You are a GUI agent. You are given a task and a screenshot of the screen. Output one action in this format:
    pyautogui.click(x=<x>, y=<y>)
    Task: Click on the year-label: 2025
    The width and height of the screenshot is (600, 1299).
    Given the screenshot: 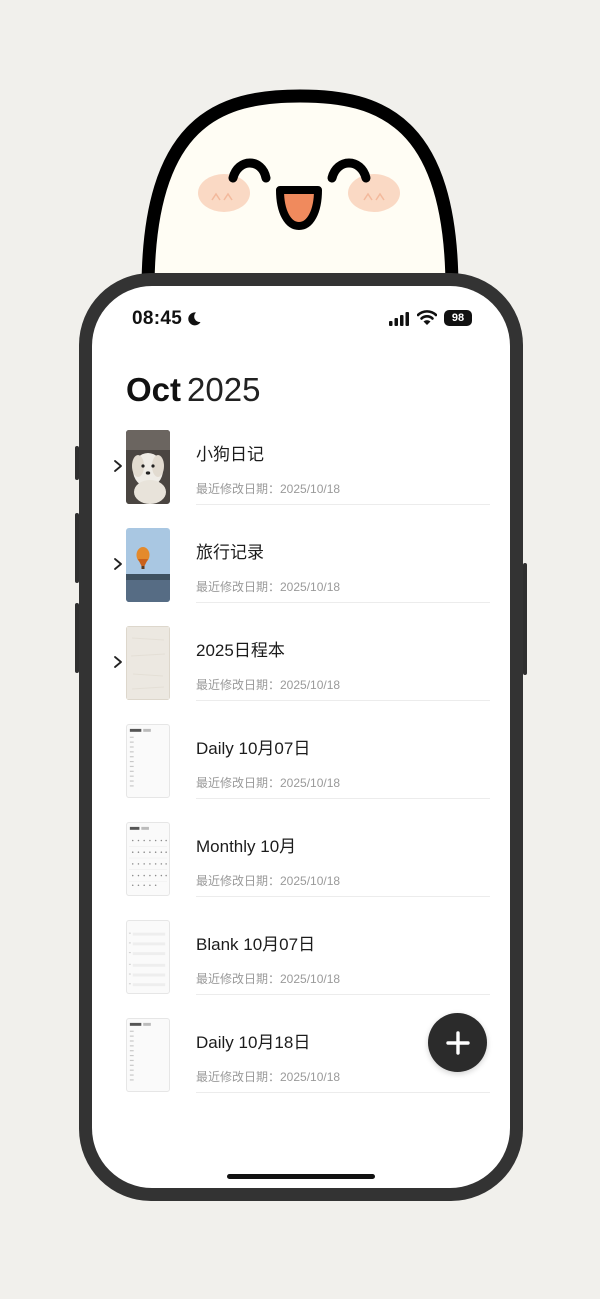 What is the action you would take?
    pyautogui.click(x=224, y=389)
    